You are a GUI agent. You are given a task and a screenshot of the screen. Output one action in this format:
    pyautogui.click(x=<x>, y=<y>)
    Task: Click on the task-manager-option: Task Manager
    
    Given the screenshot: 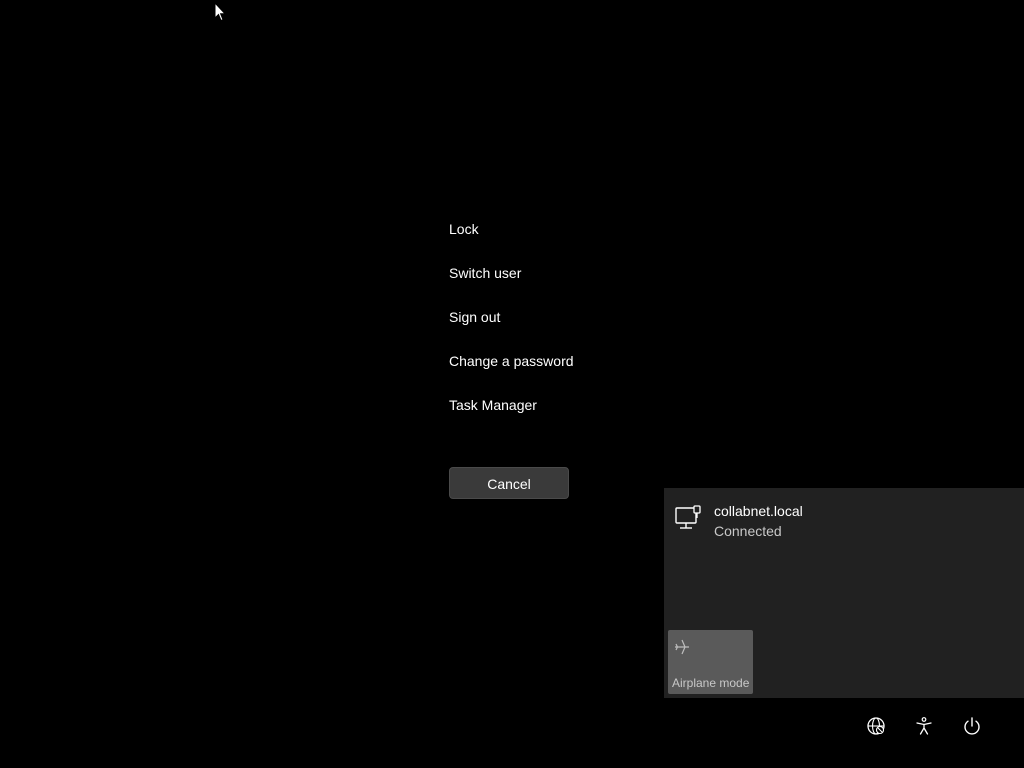 What is the action you would take?
    pyautogui.click(x=549, y=414)
    